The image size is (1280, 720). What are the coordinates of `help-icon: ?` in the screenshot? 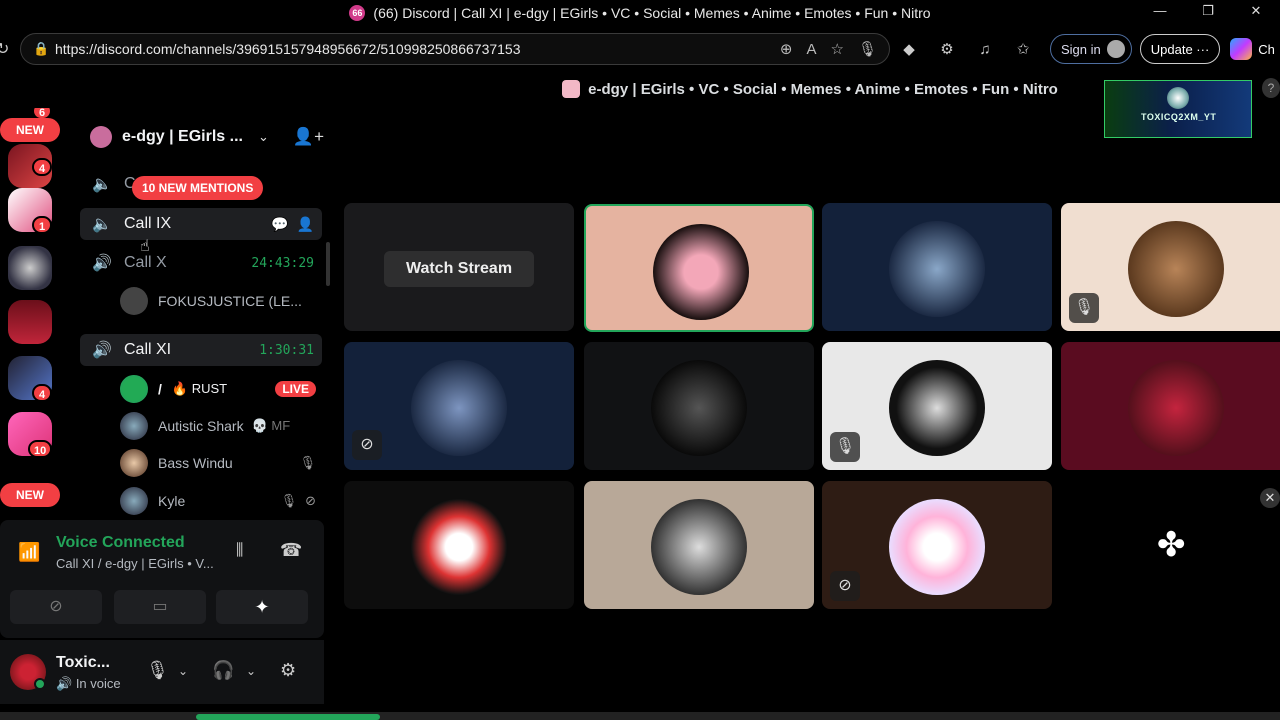 It's located at (1271, 88).